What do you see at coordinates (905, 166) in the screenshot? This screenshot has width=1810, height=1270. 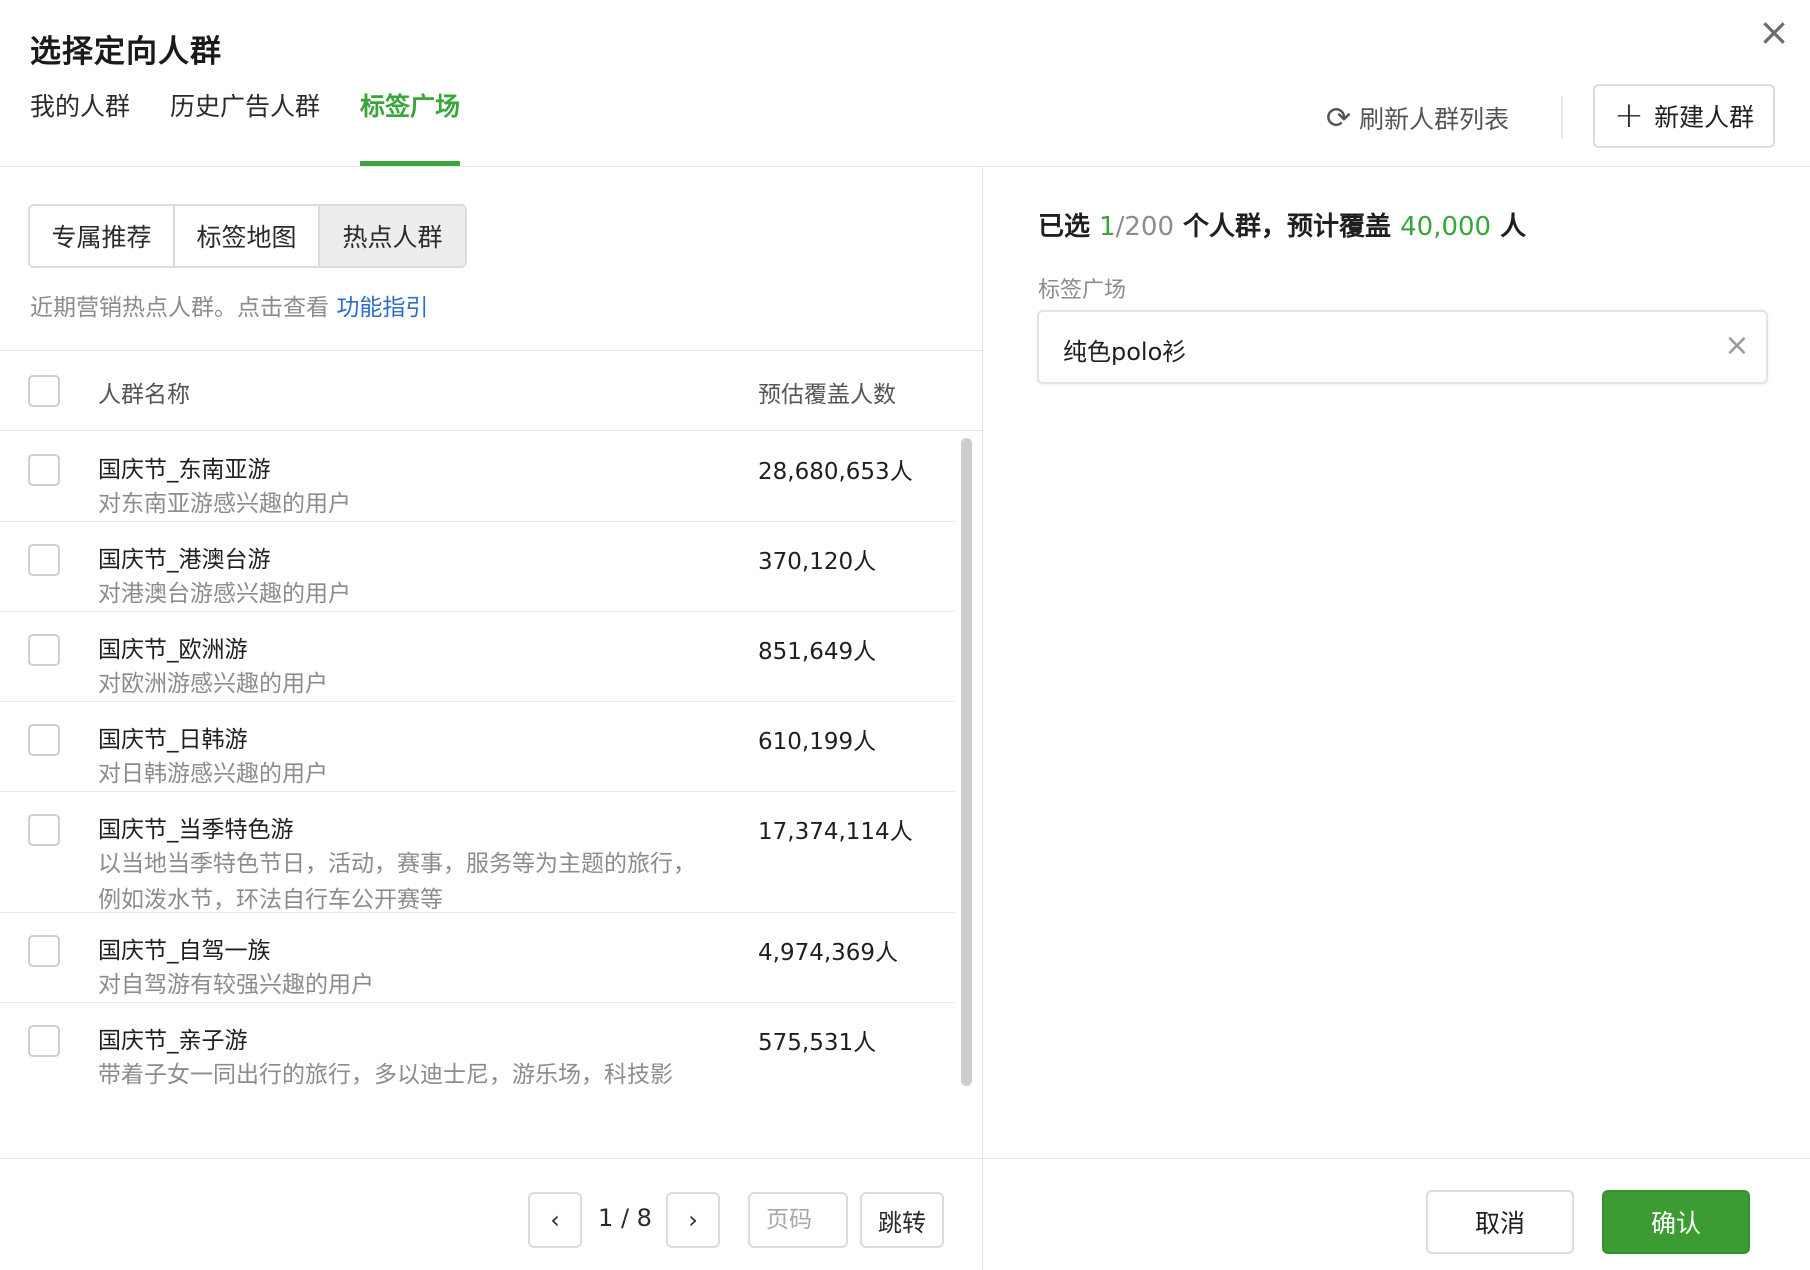 I see `header-divider` at bounding box center [905, 166].